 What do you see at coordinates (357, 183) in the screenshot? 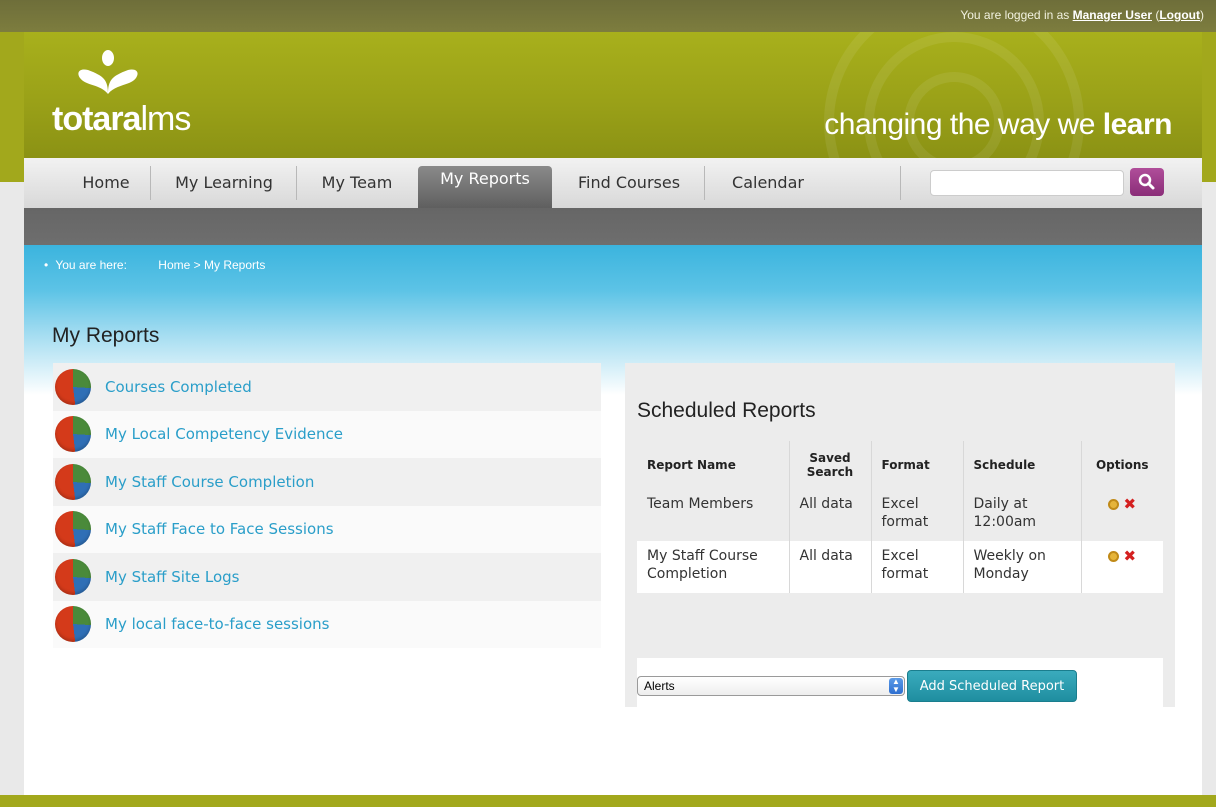
I see `nav-my-team: My Team` at bounding box center [357, 183].